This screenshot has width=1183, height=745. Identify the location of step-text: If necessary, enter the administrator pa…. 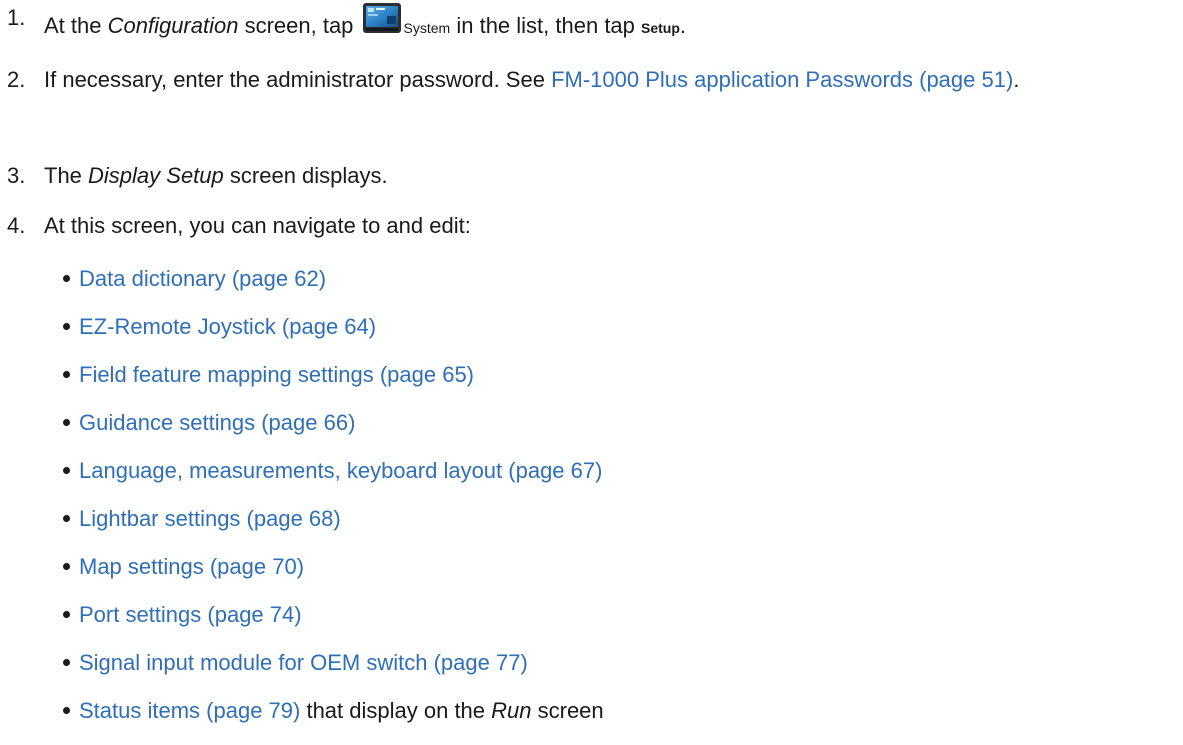
(298, 79).